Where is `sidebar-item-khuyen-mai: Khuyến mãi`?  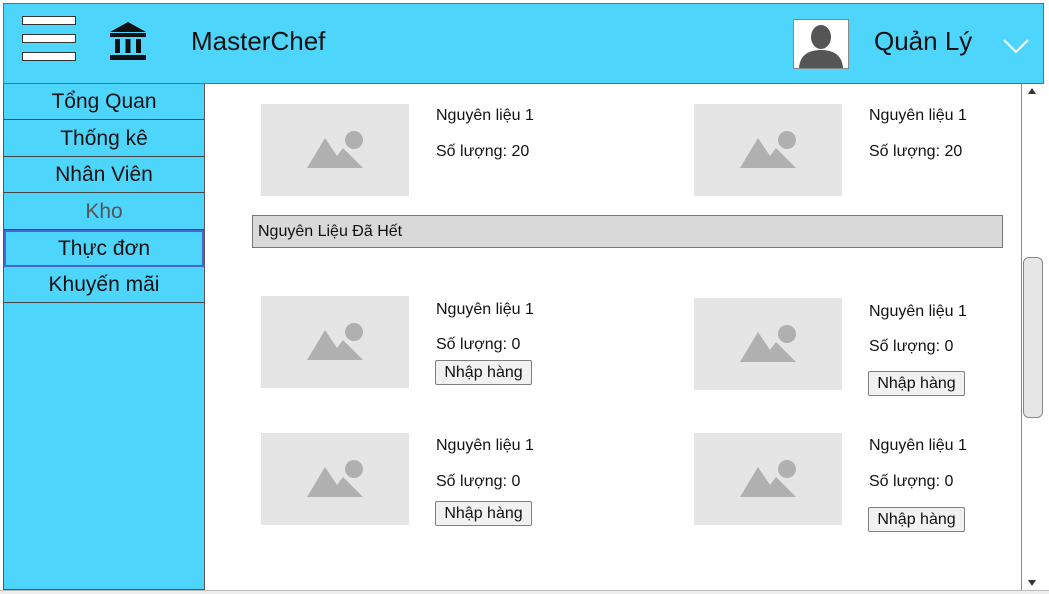 sidebar-item-khuyen-mai: Khuyến mãi is located at coordinates (104, 285).